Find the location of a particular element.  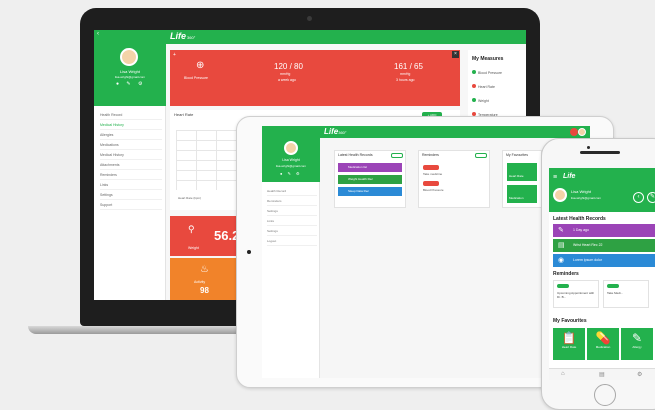

activity-value: 98 is located at coordinates (204, 290).